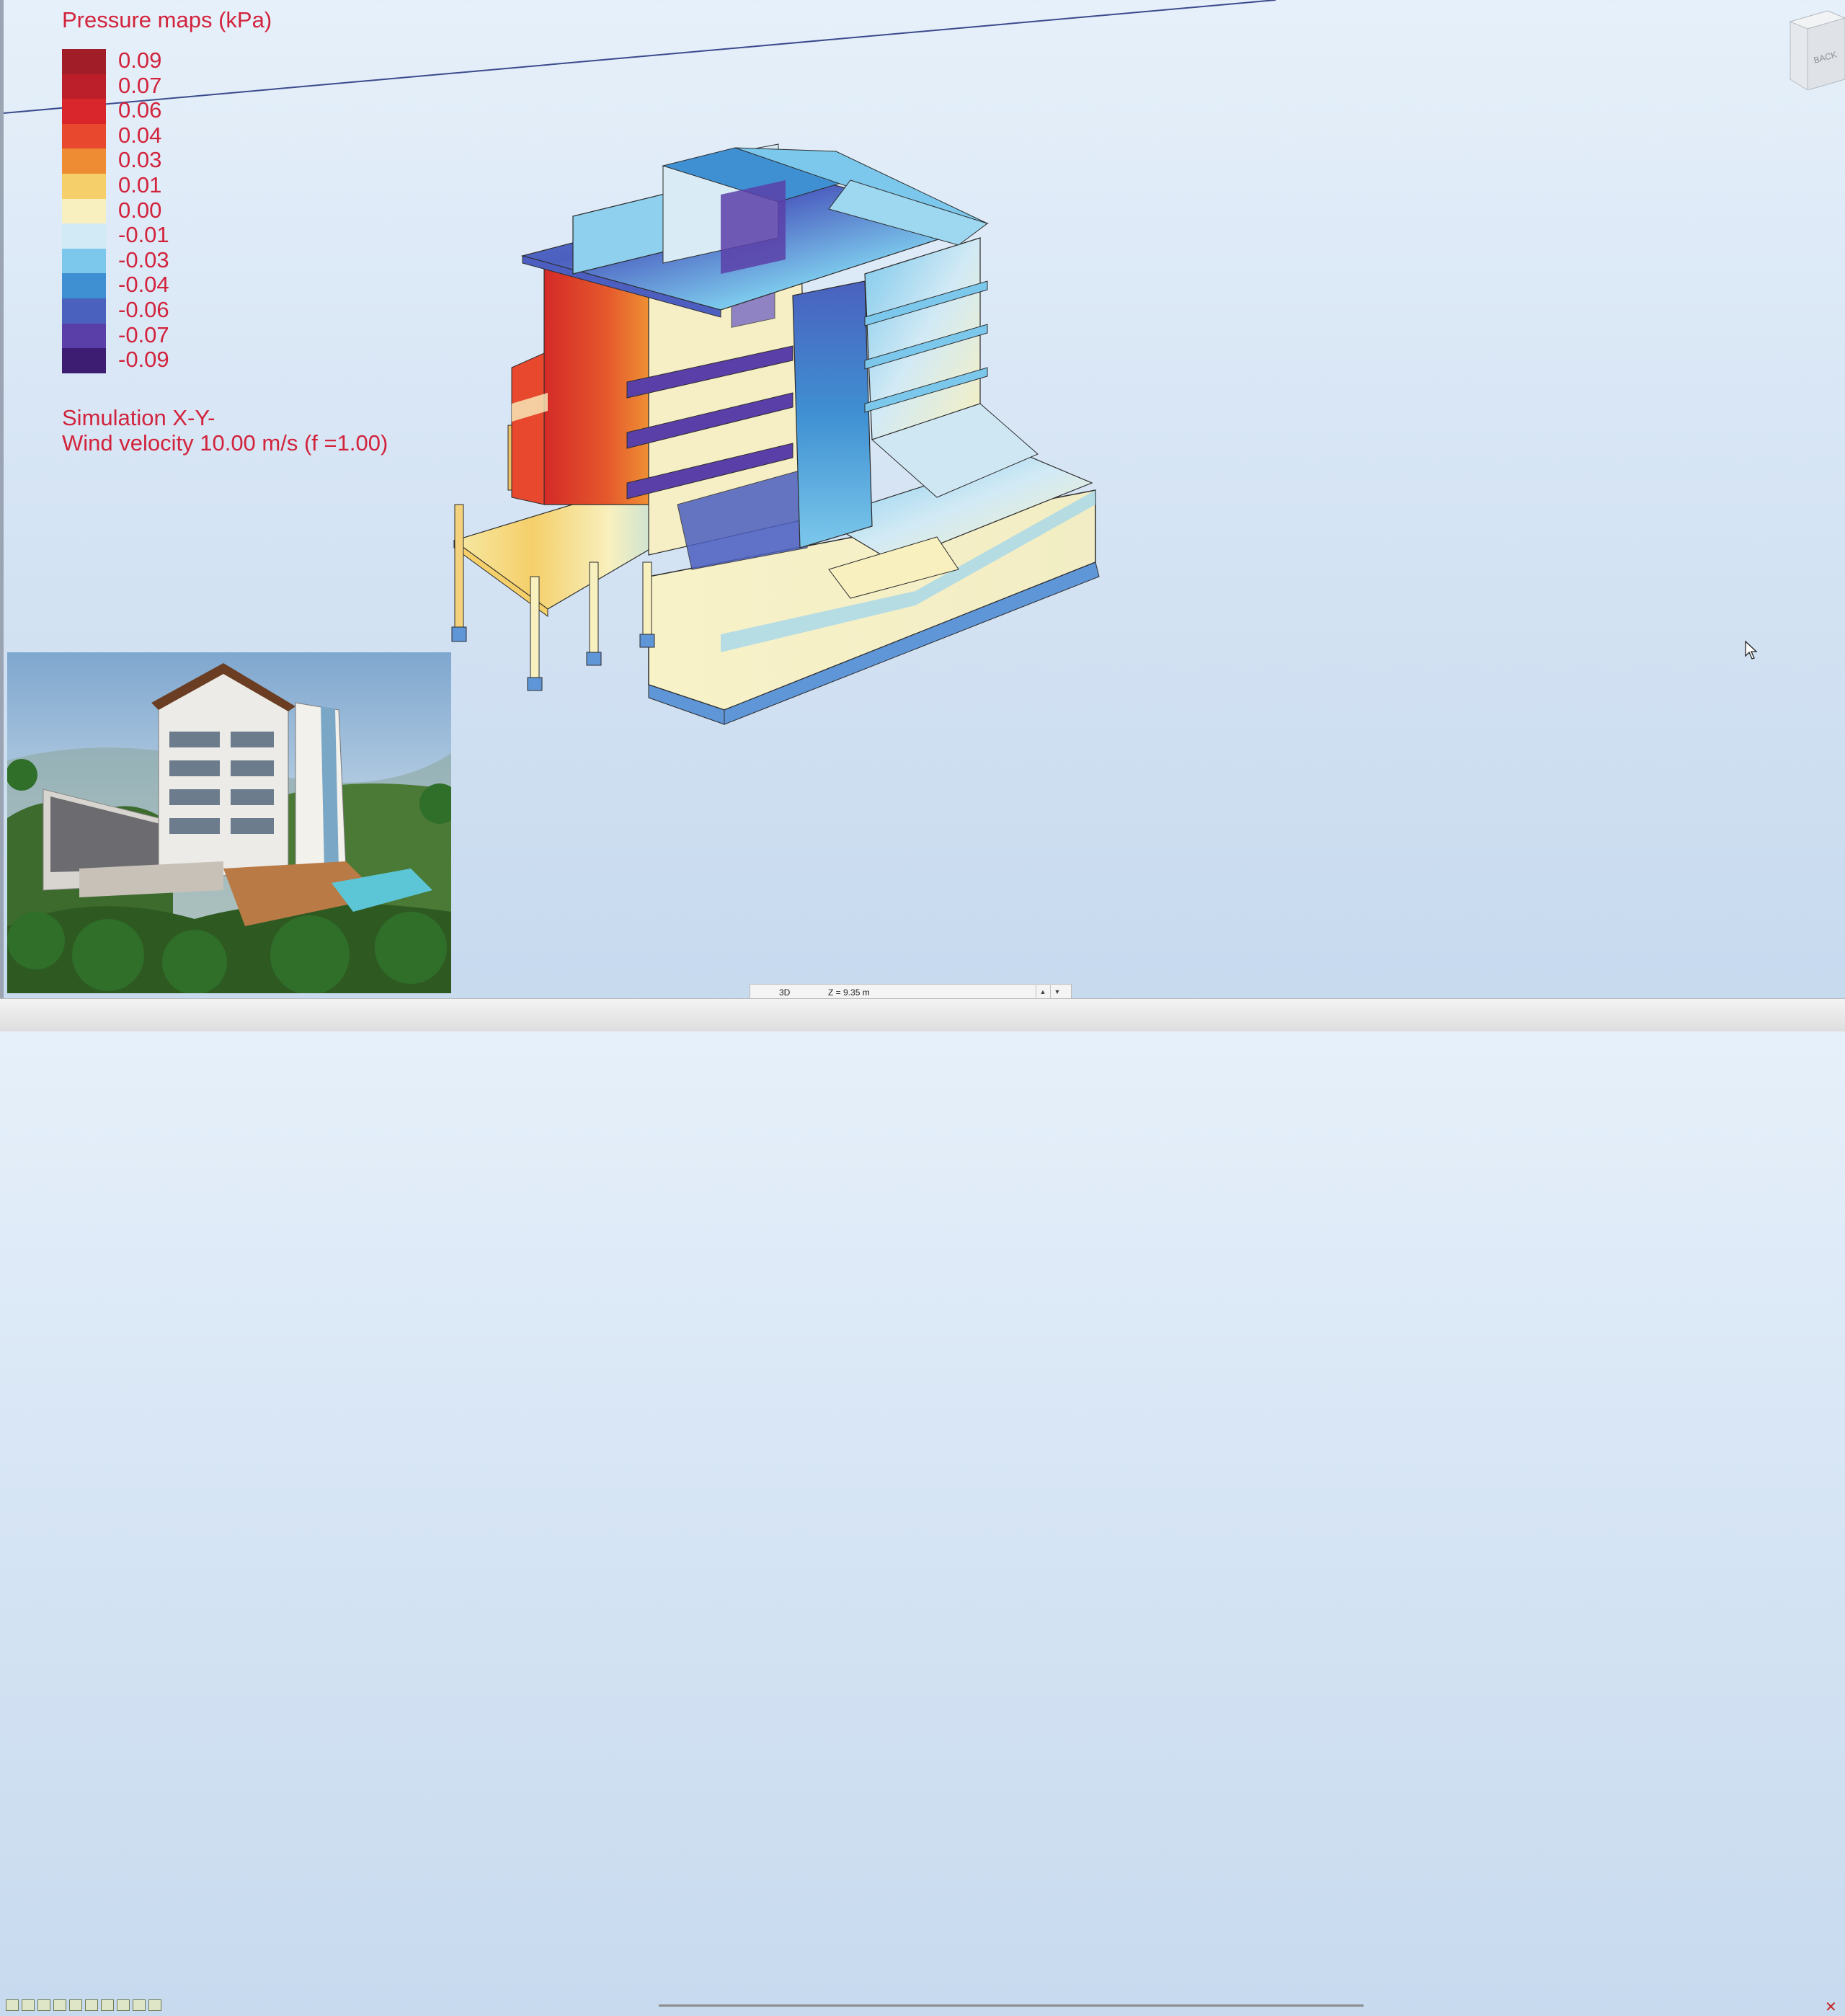 The height and width of the screenshot is (2016, 1845). Describe the element at coordinates (43, 2005) in the screenshot. I see `folder-tool-icon` at that location.